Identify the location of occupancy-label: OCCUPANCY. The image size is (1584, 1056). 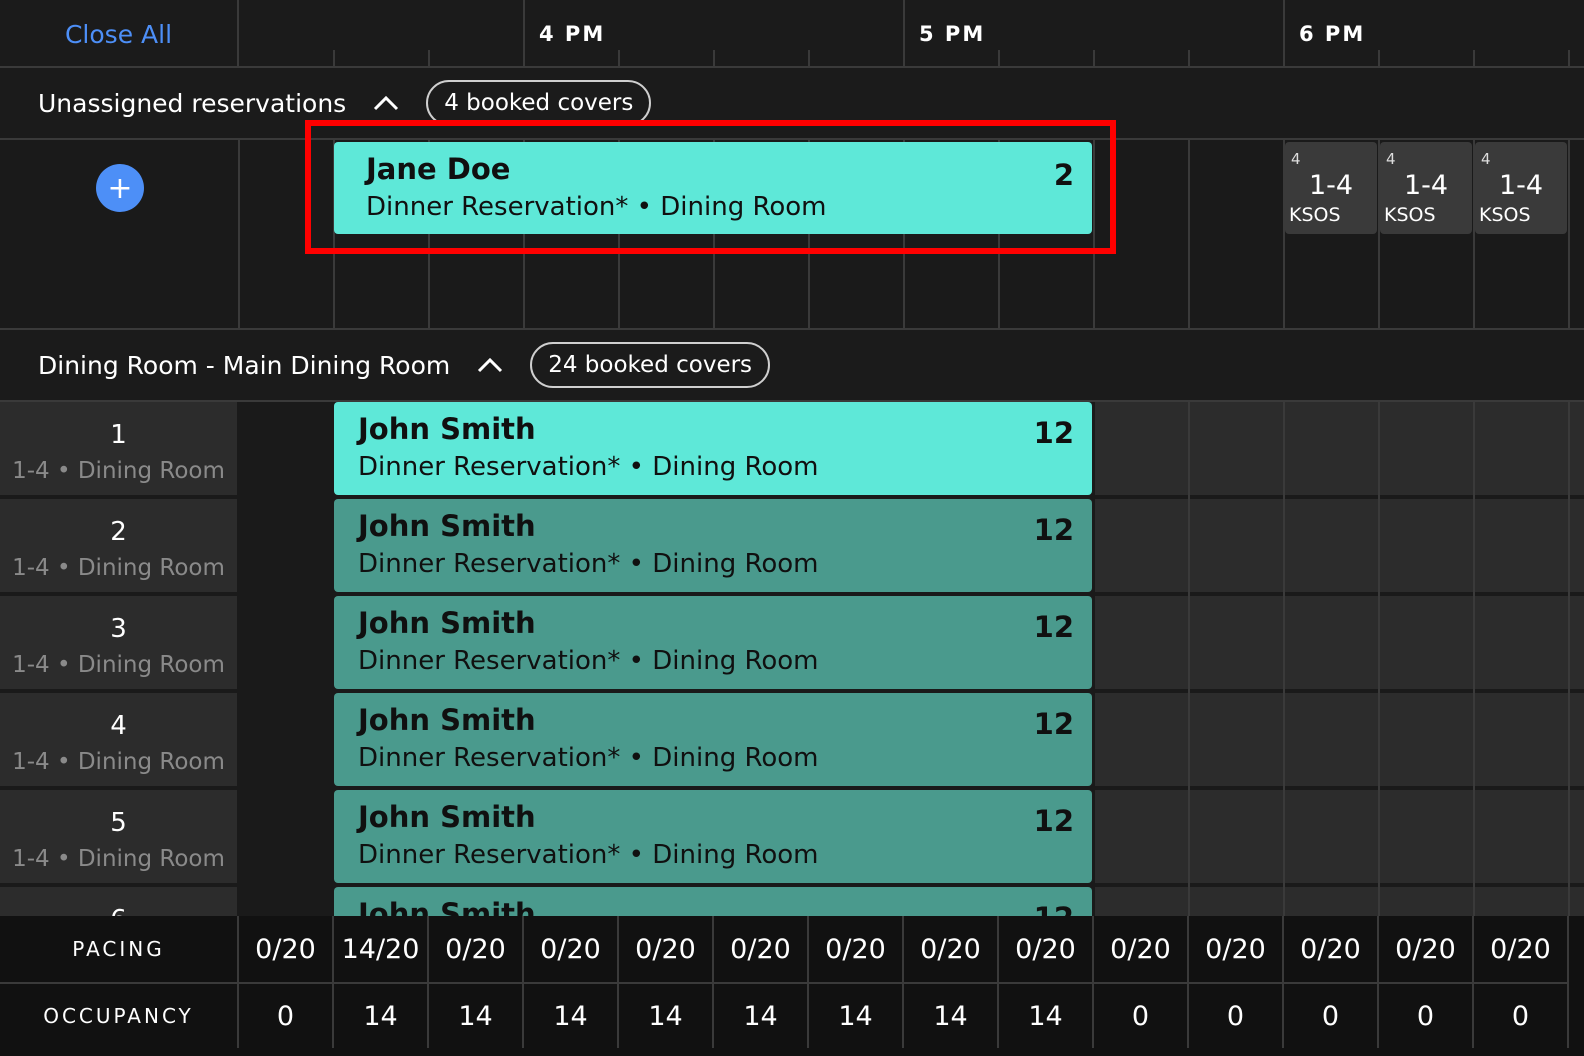
(119, 1015).